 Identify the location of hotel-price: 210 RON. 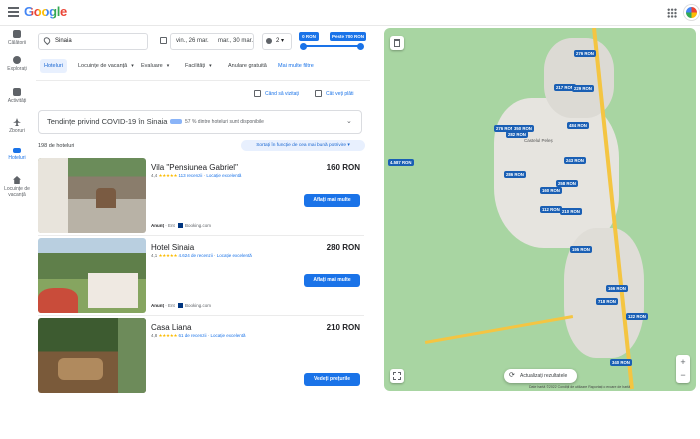
(343, 327).